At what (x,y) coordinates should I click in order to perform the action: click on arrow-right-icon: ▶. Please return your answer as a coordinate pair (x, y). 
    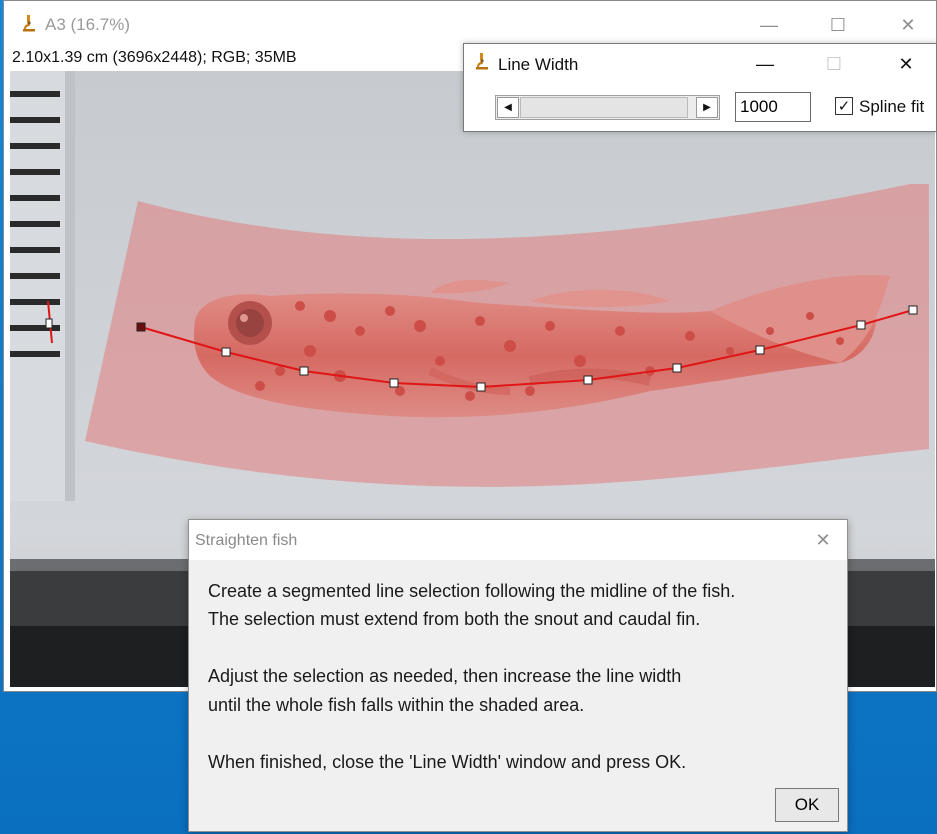
    Looking at the image, I should click on (707, 107).